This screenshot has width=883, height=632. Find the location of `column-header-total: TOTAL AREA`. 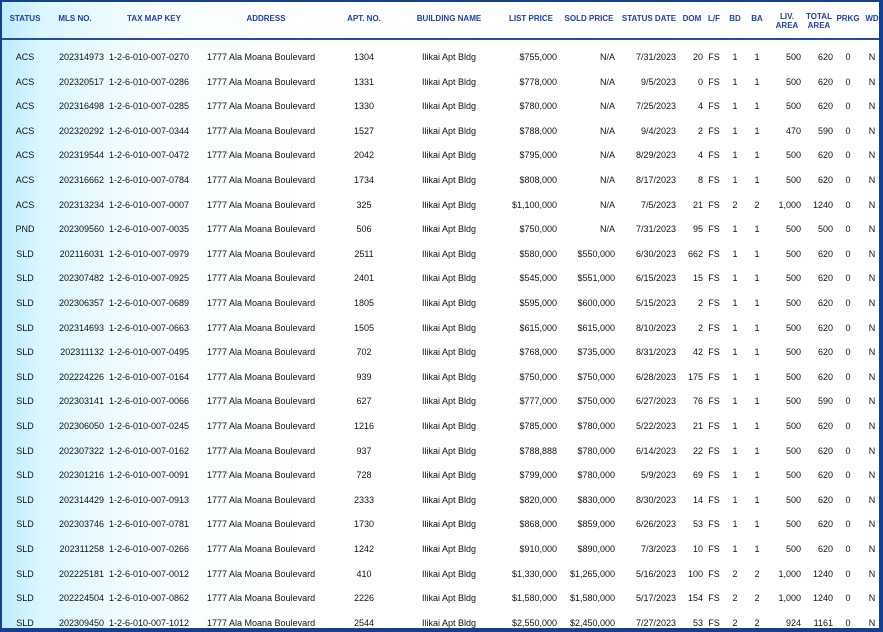

column-header-total: TOTAL AREA is located at coordinates (819, 21).